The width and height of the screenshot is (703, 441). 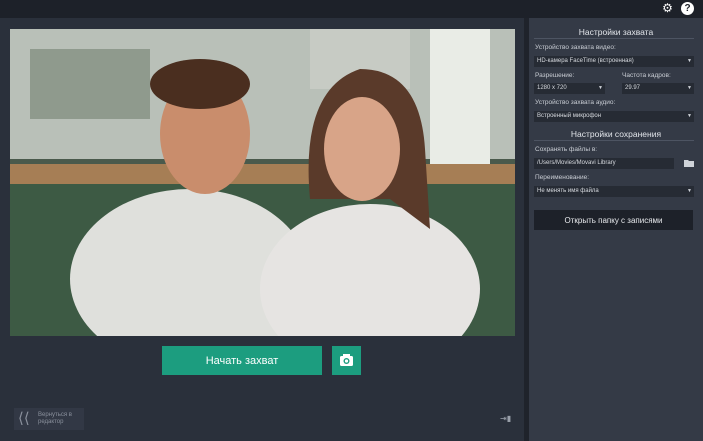 I want to click on resolution-select: 1280 x 720 ▼, so click(x=569, y=88).